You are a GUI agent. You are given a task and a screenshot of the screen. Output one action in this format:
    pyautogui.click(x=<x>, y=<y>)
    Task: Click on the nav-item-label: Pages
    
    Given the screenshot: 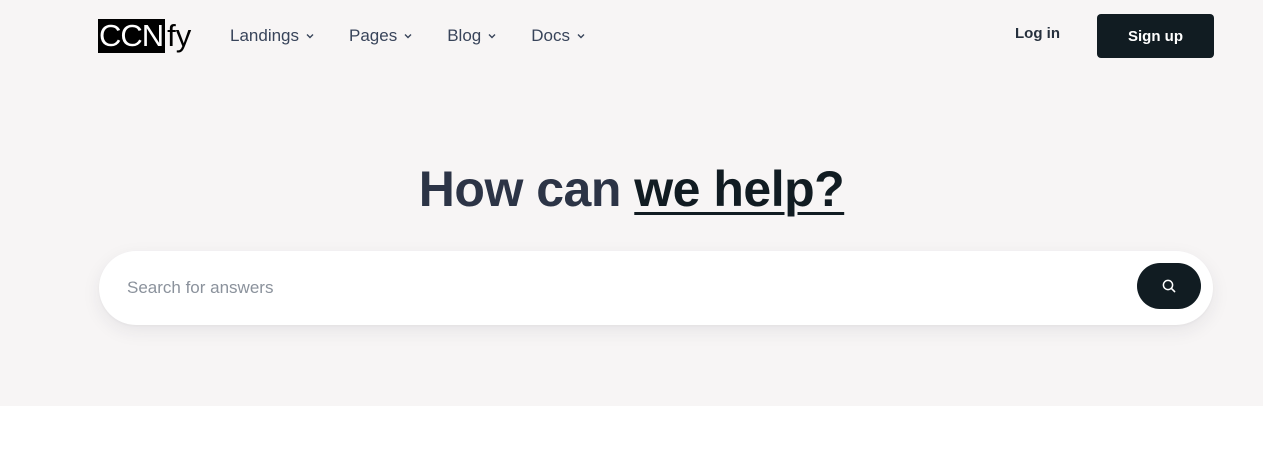 What is the action you would take?
    pyautogui.click(x=373, y=35)
    